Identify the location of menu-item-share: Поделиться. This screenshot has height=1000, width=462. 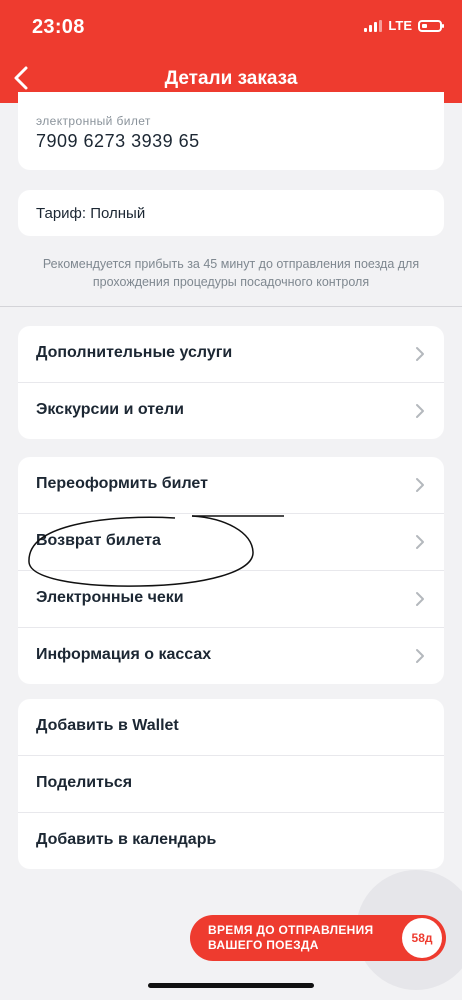
(231, 784).